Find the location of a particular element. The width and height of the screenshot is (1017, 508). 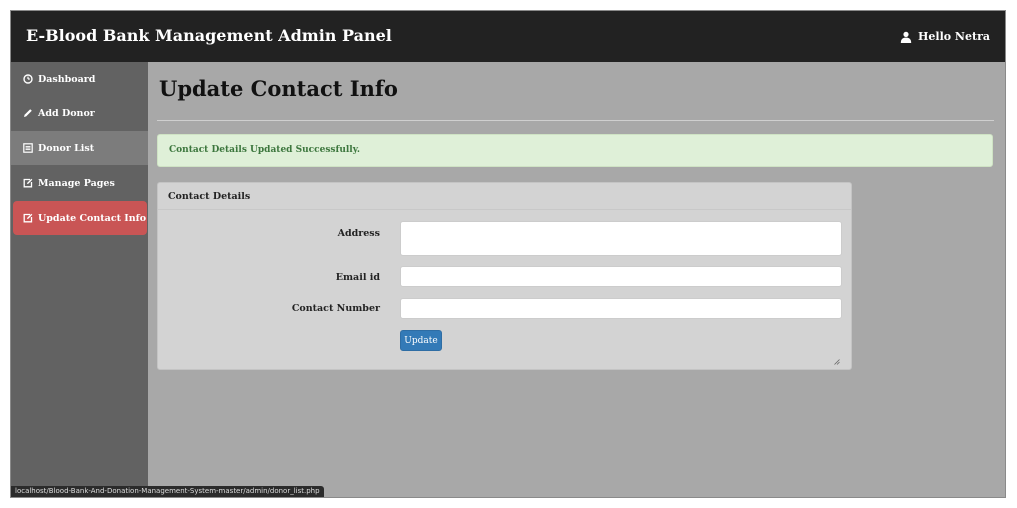

user-greeting: Hello Netra is located at coordinates (954, 36).